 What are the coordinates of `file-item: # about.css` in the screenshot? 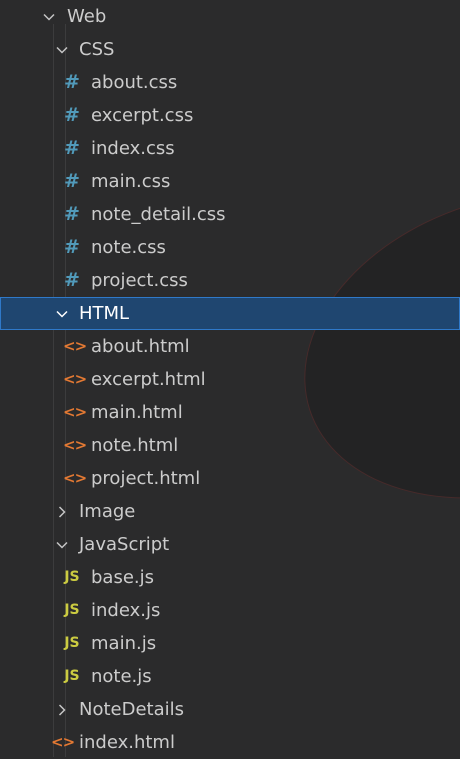 It's located at (230, 82).